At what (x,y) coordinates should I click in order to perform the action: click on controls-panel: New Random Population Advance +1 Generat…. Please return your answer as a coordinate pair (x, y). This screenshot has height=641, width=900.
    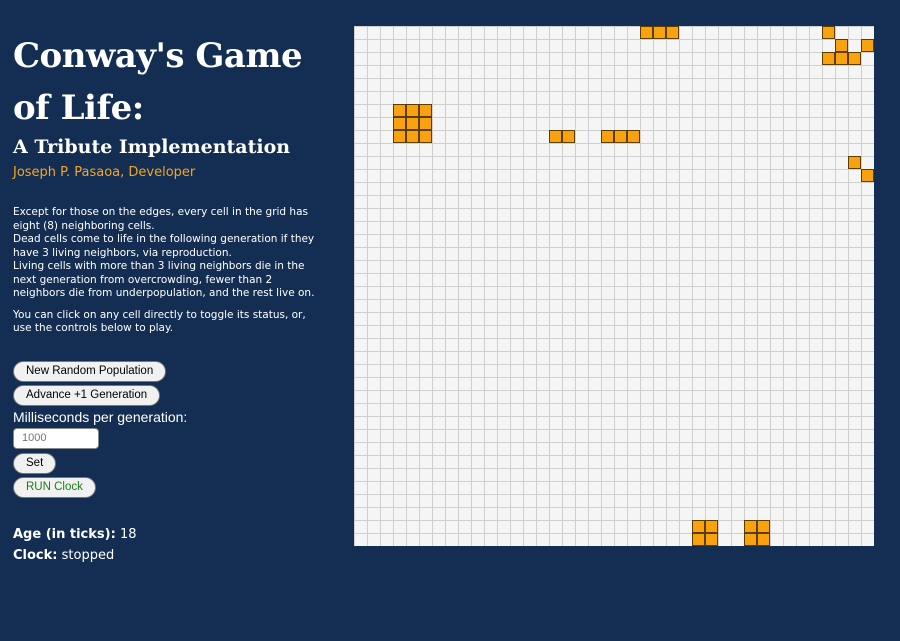
    Looking at the image, I should click on (173, 429).